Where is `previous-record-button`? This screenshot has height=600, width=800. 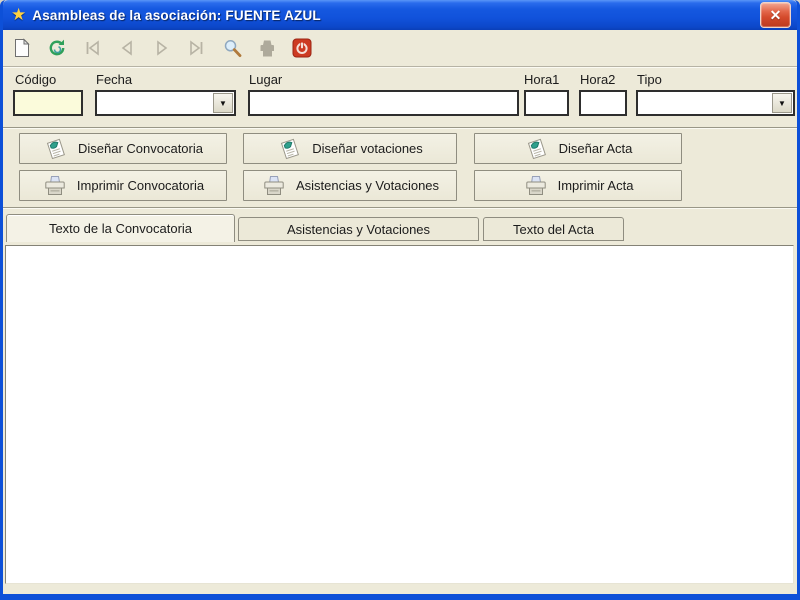 previous-record-button is located at coordinates (127, 48).